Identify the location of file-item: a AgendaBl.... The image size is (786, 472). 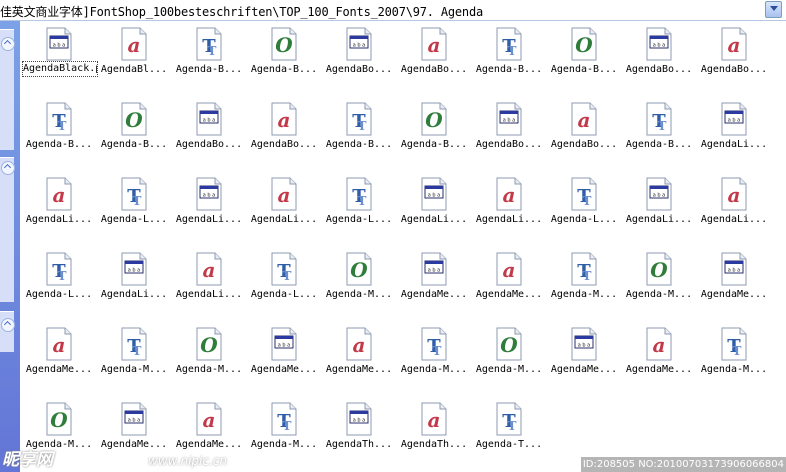
(134, 56).